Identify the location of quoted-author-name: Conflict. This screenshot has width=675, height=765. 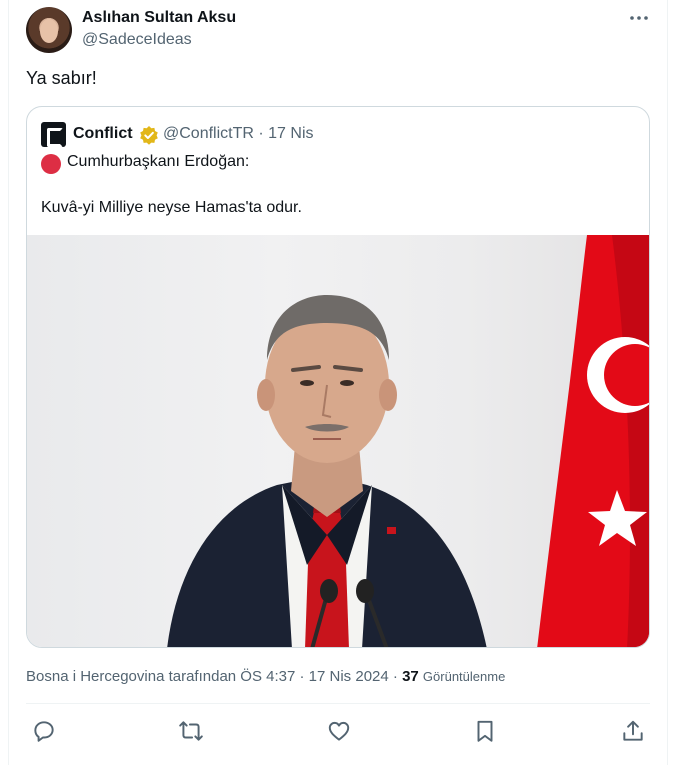
(103, 133).